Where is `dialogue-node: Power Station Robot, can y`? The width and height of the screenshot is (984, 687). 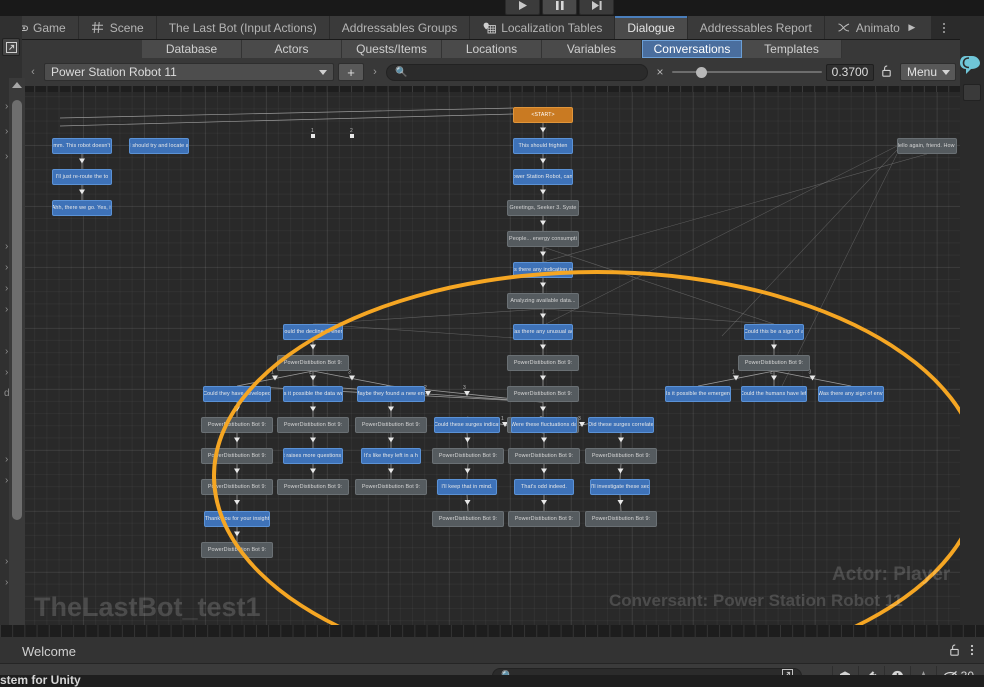
dialogue-node: Power Station Robot, can y is located at coordinates (543, 177).